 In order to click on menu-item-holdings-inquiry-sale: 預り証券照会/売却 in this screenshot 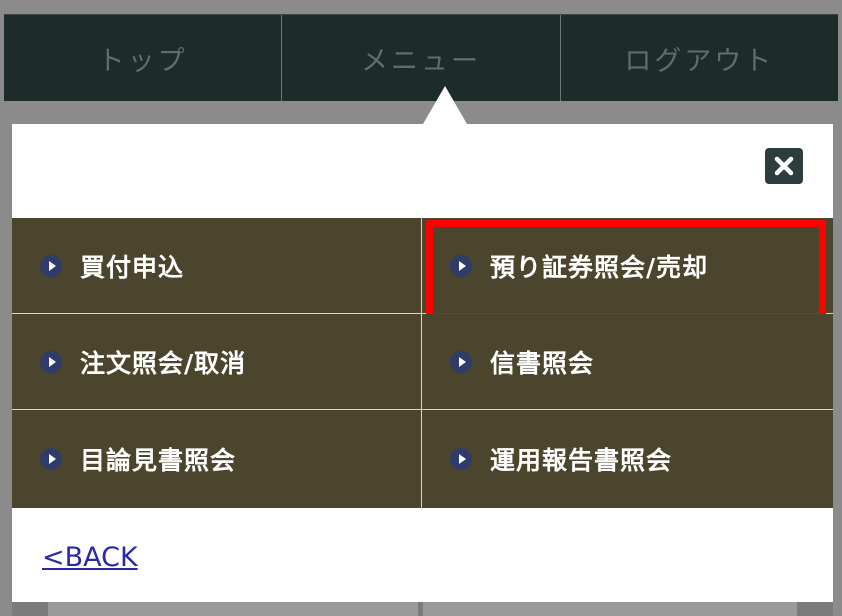, I will do `click(627, 269)`.